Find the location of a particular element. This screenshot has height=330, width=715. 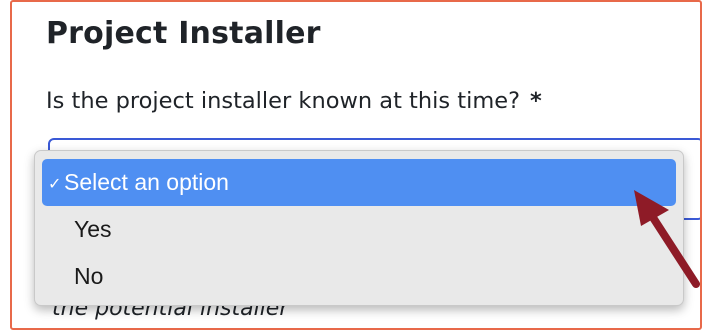

option-no: No is located at coordinates (359, 276).